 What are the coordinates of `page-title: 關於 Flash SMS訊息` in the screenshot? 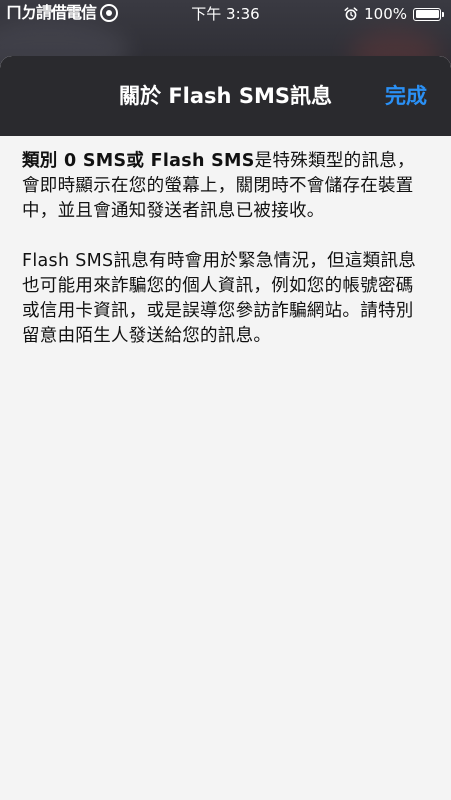 It's located at (225, 96).